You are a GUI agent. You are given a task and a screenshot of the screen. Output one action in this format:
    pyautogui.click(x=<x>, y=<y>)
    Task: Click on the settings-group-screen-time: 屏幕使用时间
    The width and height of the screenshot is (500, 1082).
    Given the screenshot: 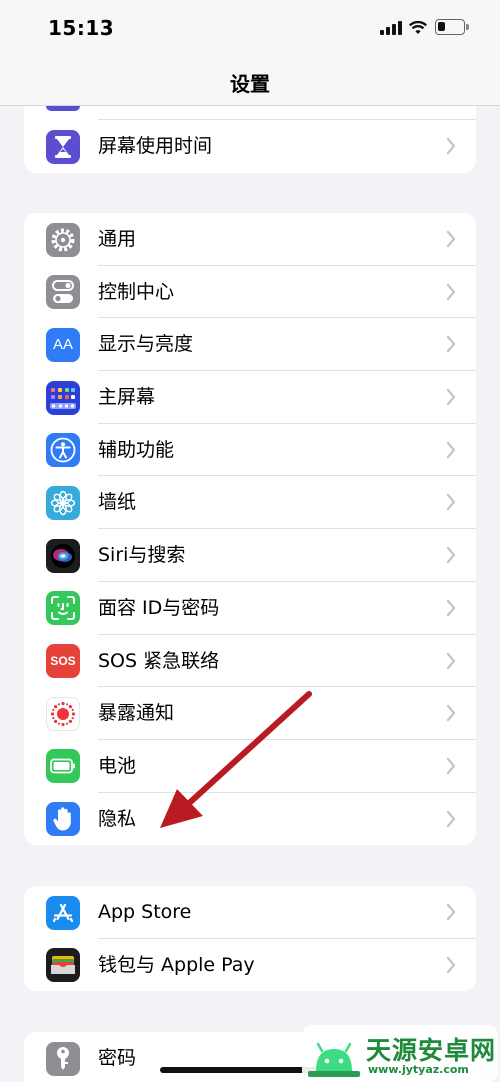 What is the action you would take?
    pyautogui.click(x=250, y=146)
    